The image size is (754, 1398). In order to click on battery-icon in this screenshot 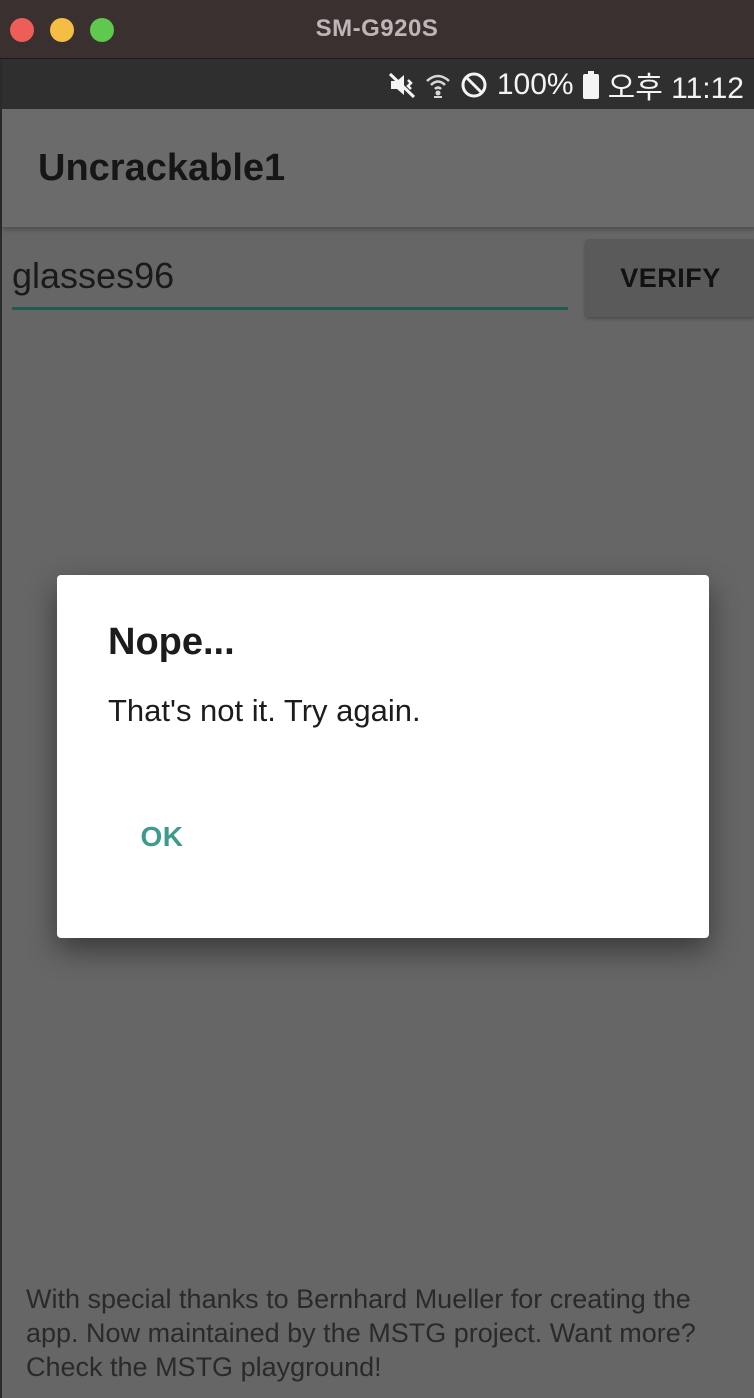, I will do `click(591, 85)`.